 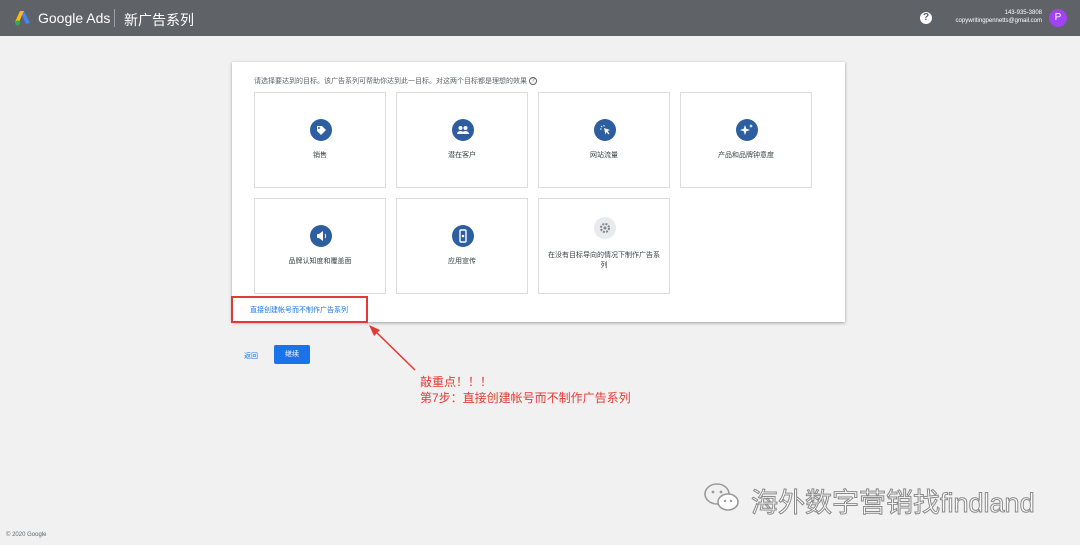 I want to click on watermark: 海外数字营销找findland, so click(x=875, y=498).